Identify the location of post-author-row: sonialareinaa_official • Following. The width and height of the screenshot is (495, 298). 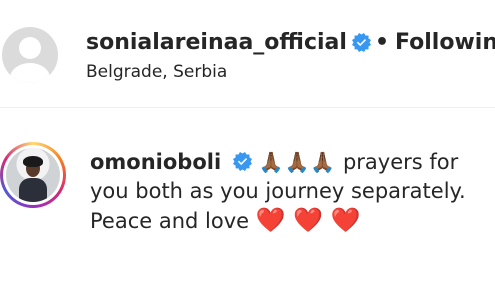
(290, 42).